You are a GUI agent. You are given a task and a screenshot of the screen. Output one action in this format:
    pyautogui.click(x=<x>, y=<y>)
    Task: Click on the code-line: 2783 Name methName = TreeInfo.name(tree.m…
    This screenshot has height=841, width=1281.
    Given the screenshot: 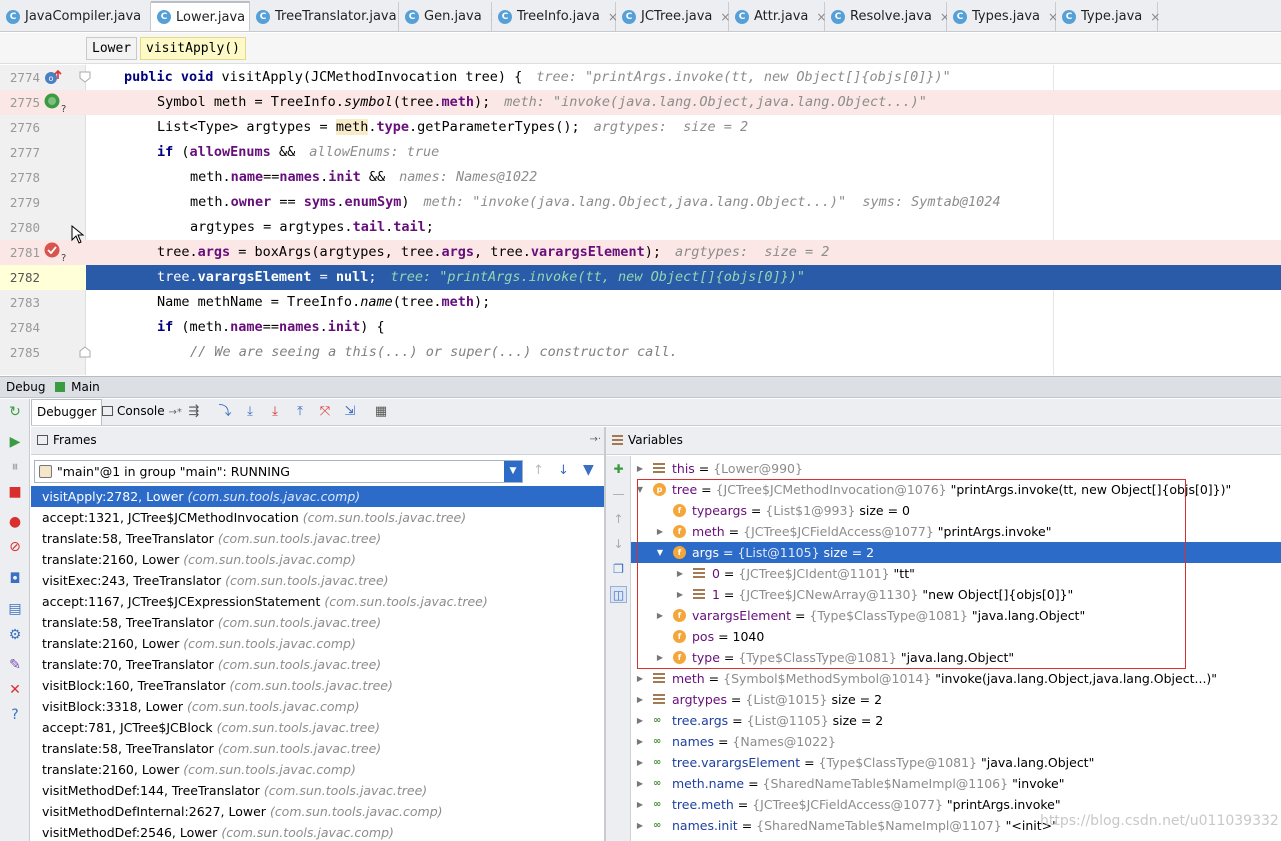 What is the action you would take?
    pyautogui.click(x=640, y=302)
    